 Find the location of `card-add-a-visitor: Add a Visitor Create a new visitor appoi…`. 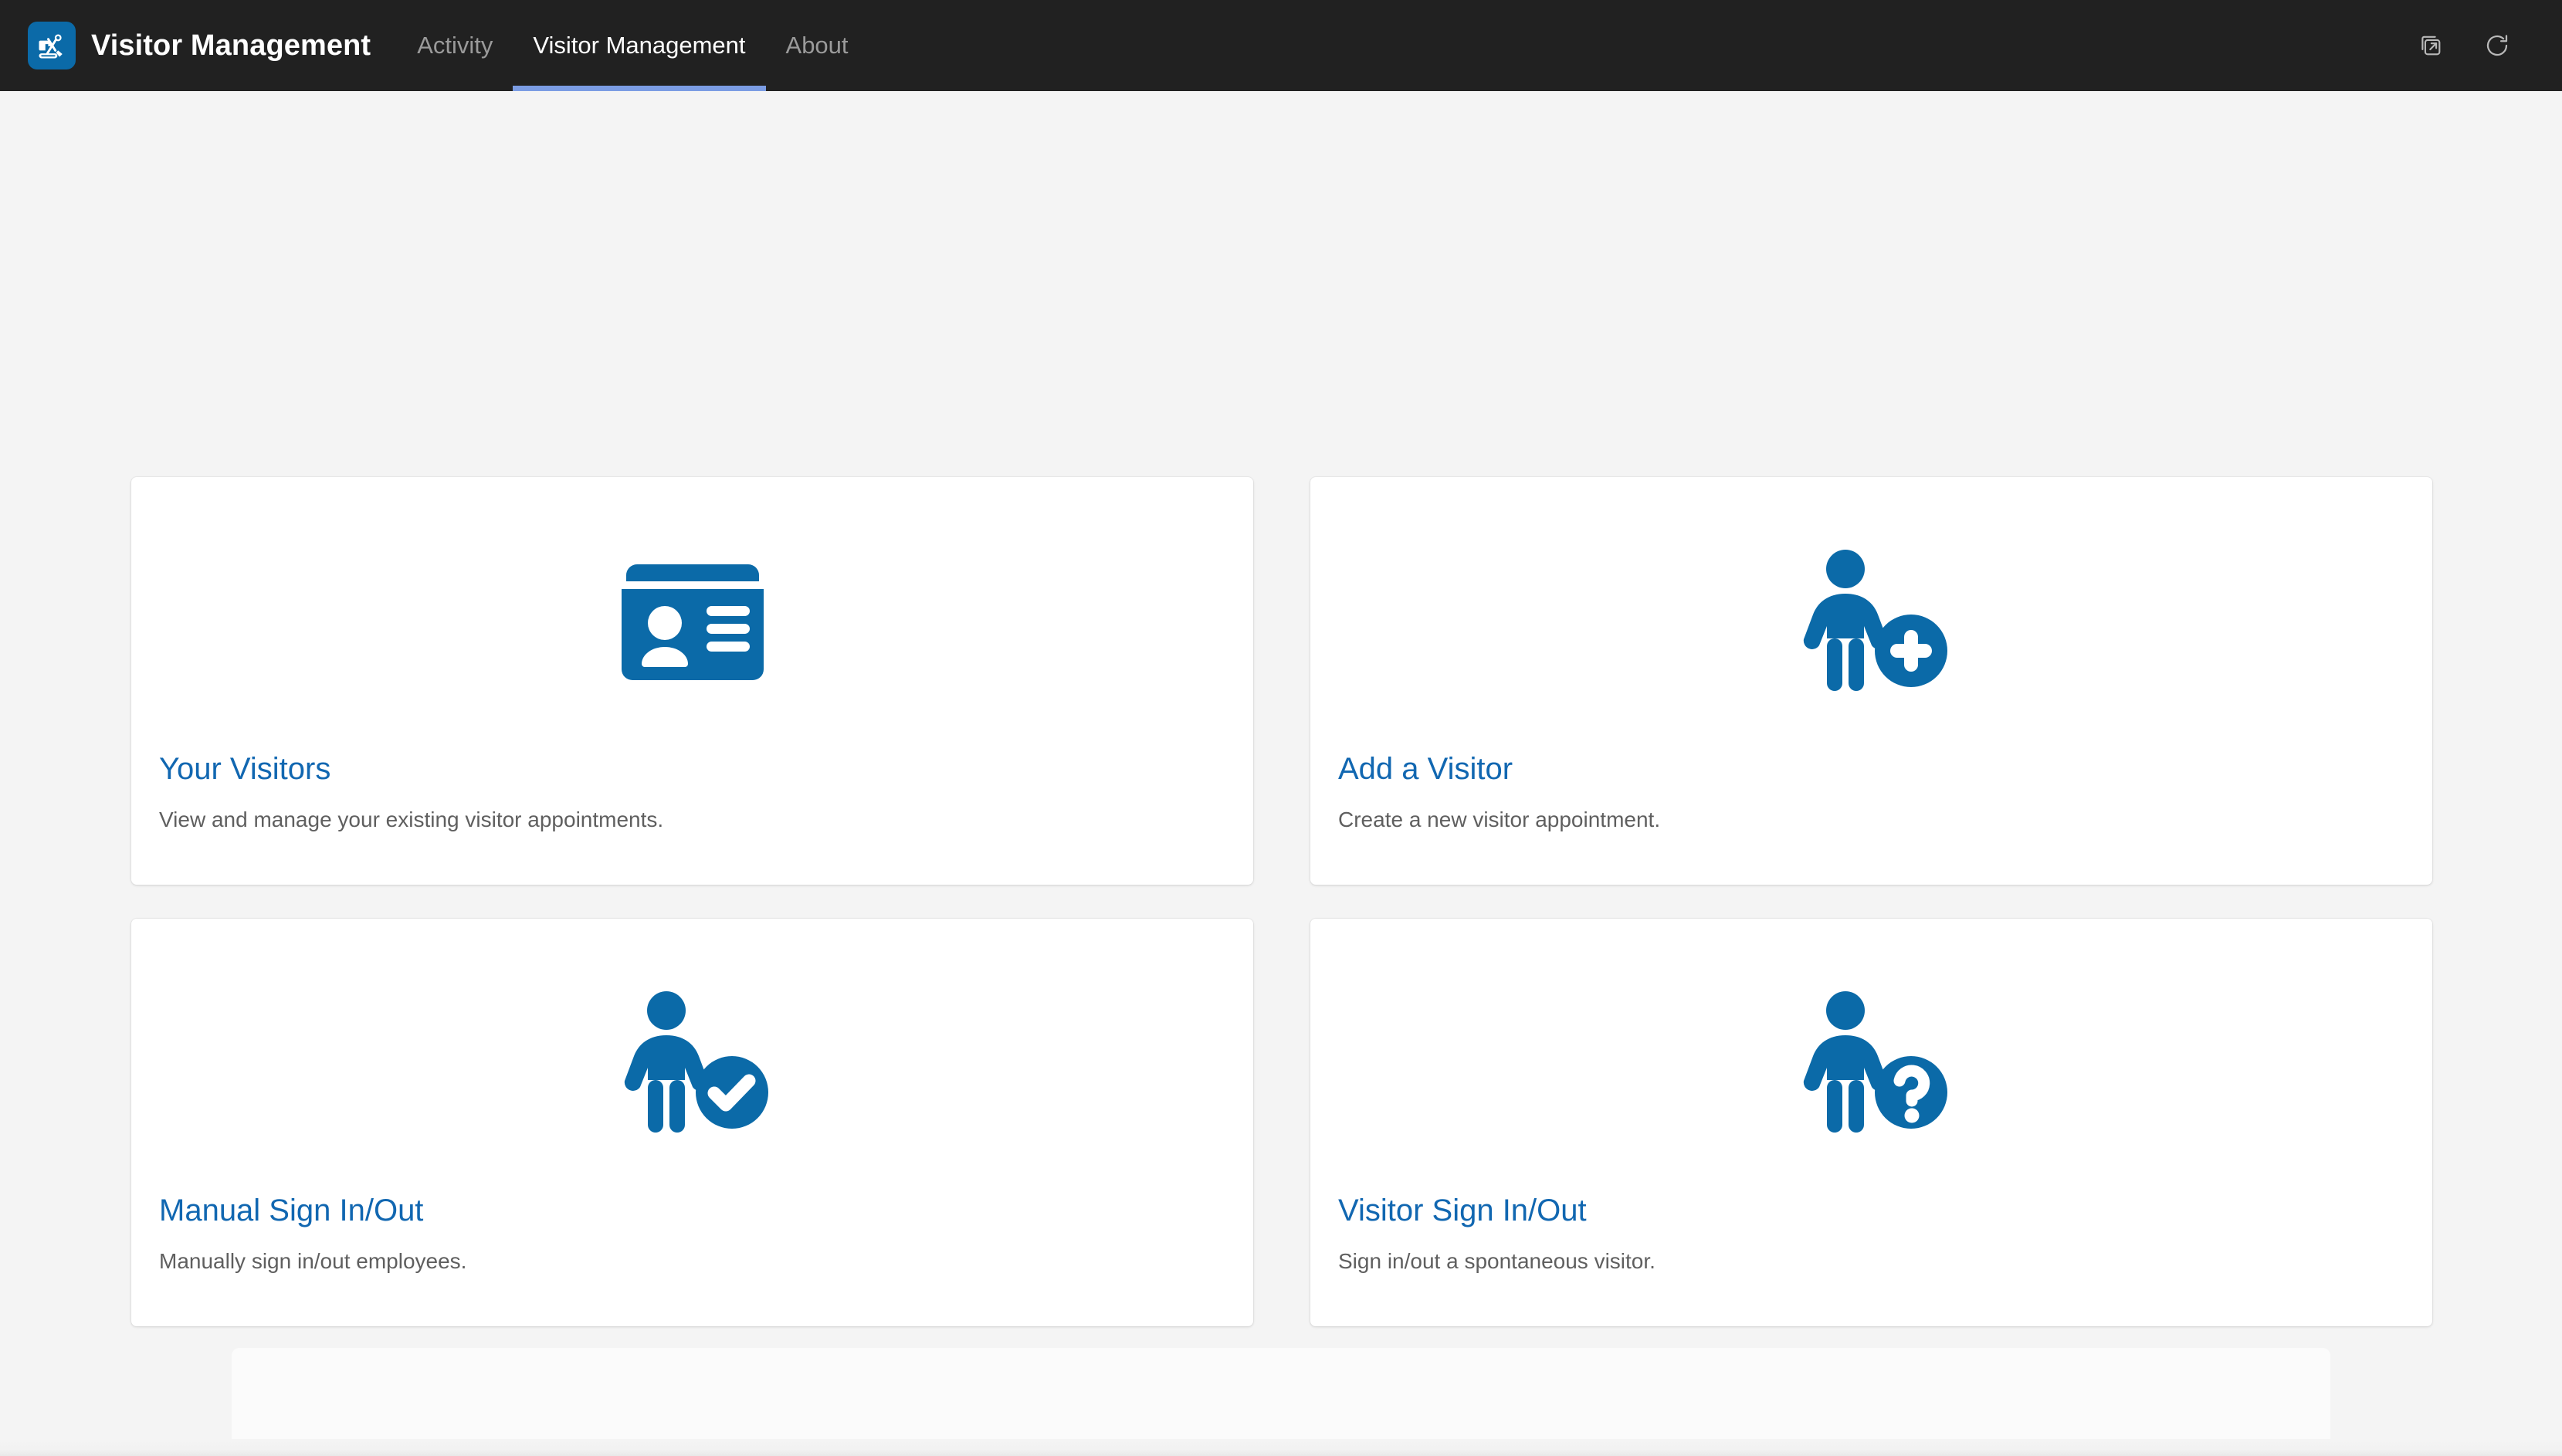

card-add-a-visitor: Add a Visitor Create a new visitor appoi… is located at coordinates (1871, 681).